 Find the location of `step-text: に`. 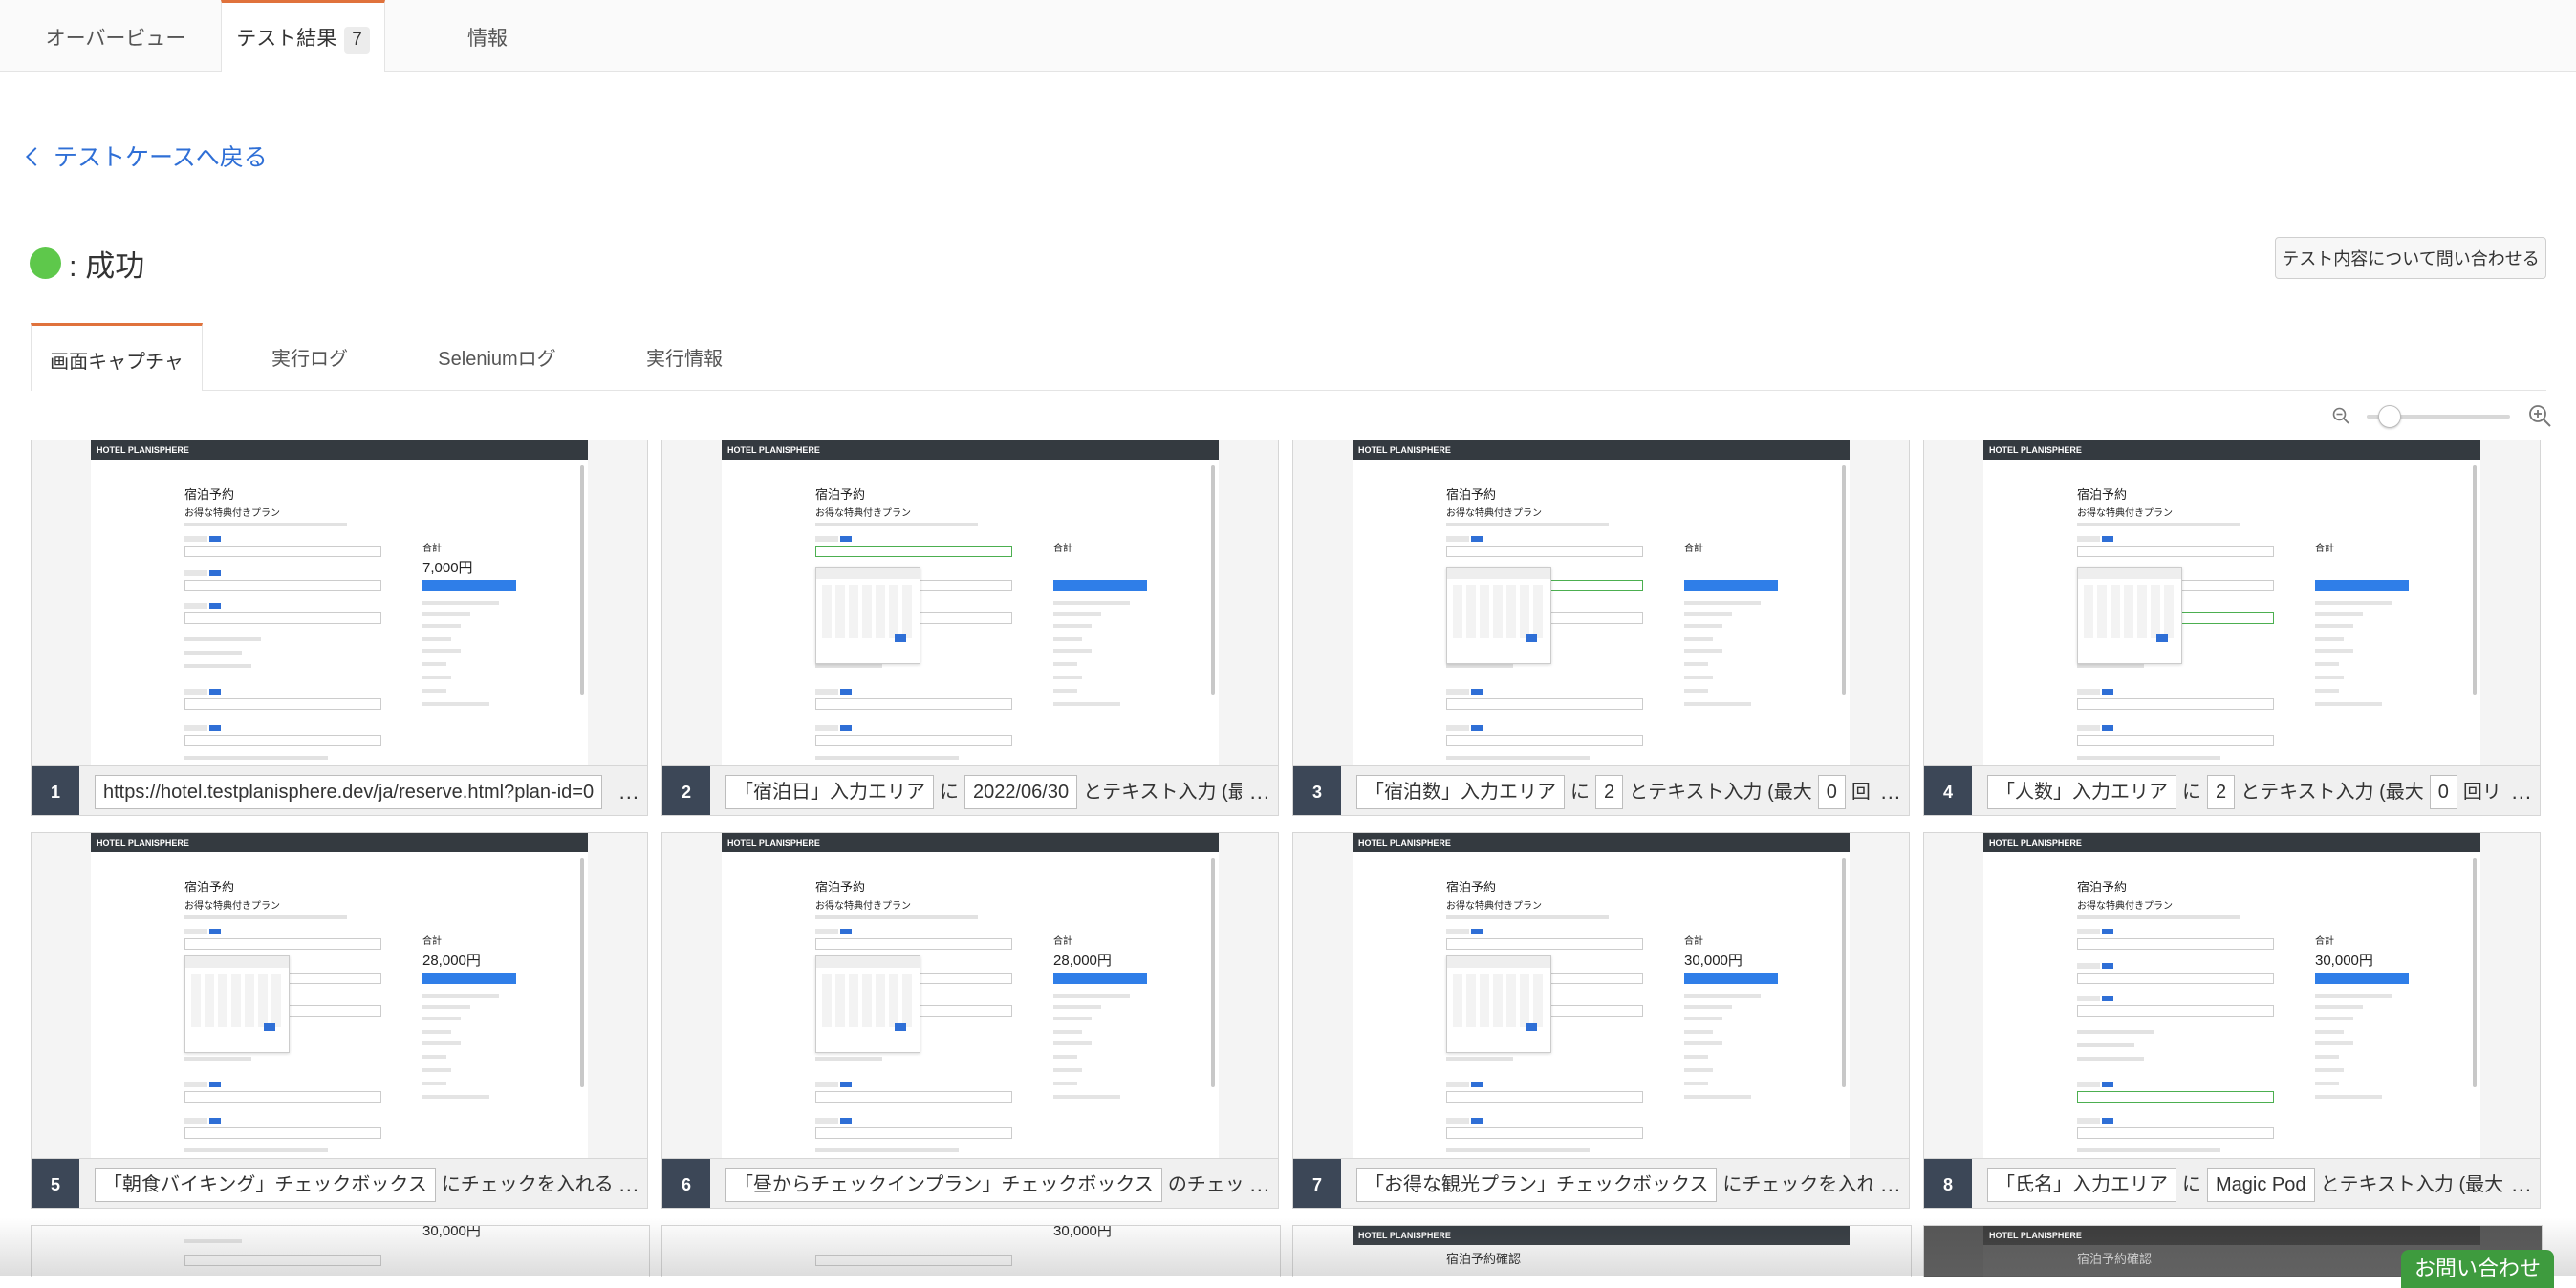

step-text: に is located at coordinates (1580, 792).